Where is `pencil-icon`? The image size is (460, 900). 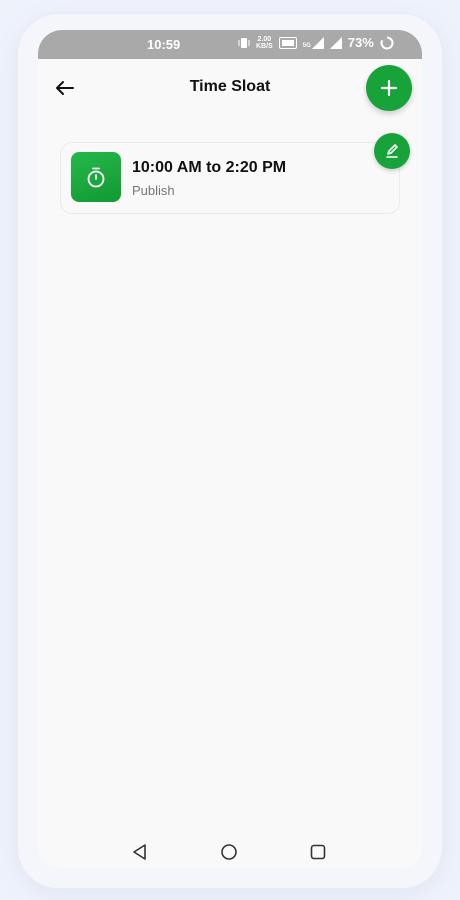
pencil-icon is located at coordinates (392, 151).